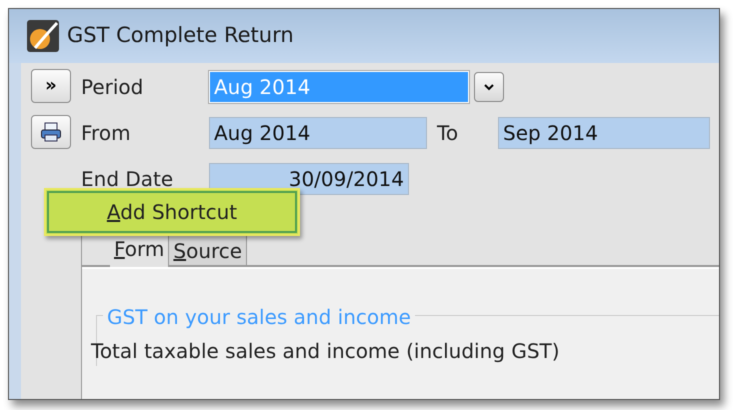 The image size is (738, 410). What do you see at coordinates (172, 212) in the screenshot?
I see `add-shortcut-popup: Add Shortcut` at bounding box center [172, 212].